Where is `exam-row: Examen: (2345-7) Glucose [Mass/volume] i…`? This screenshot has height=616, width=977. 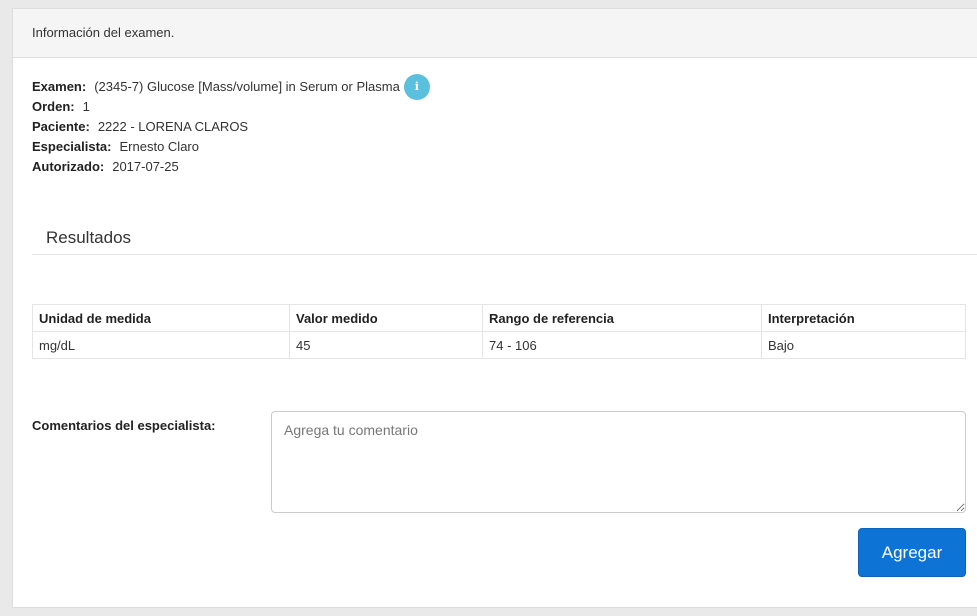 exam-row: Examen: (2345-7) Glucose [Mass/volume] i… is located at coordinates (231, 87).